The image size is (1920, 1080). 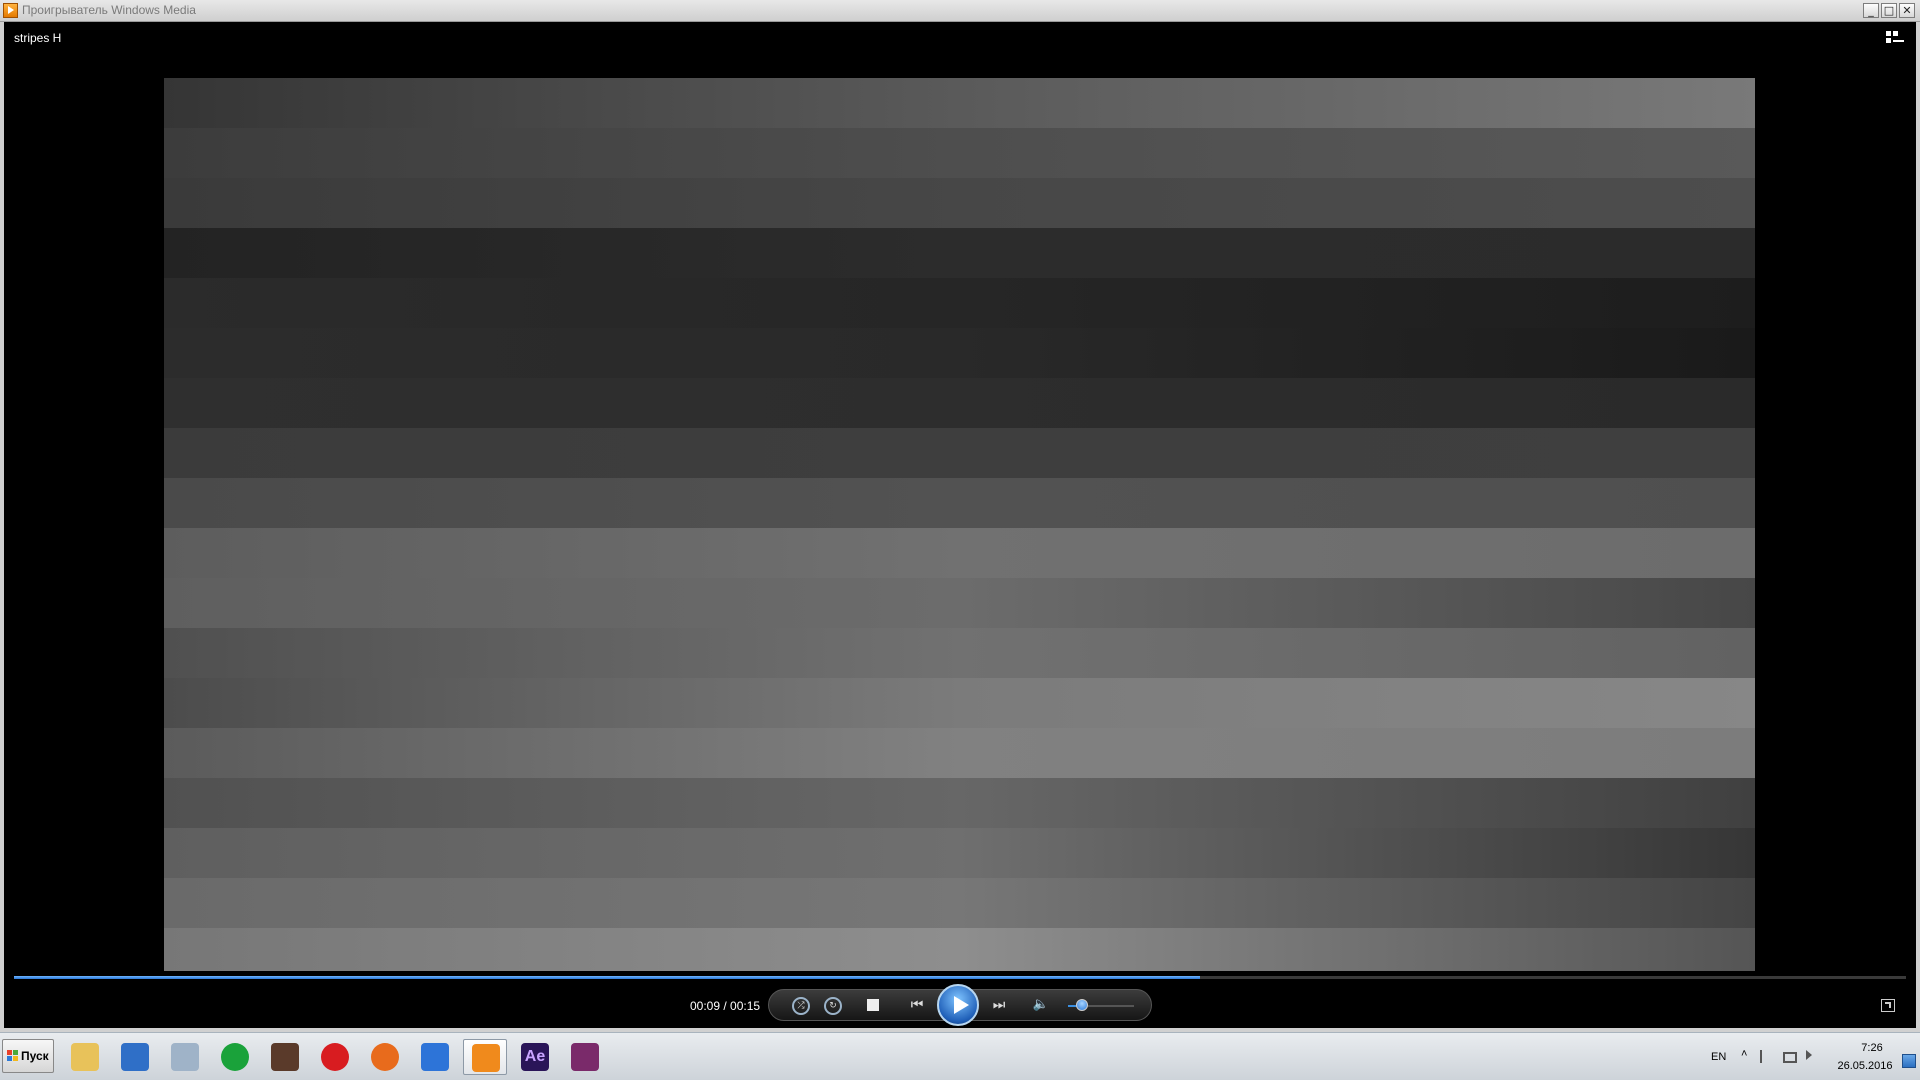 I want to click on opera-icon, so click(x=335, y=1057).